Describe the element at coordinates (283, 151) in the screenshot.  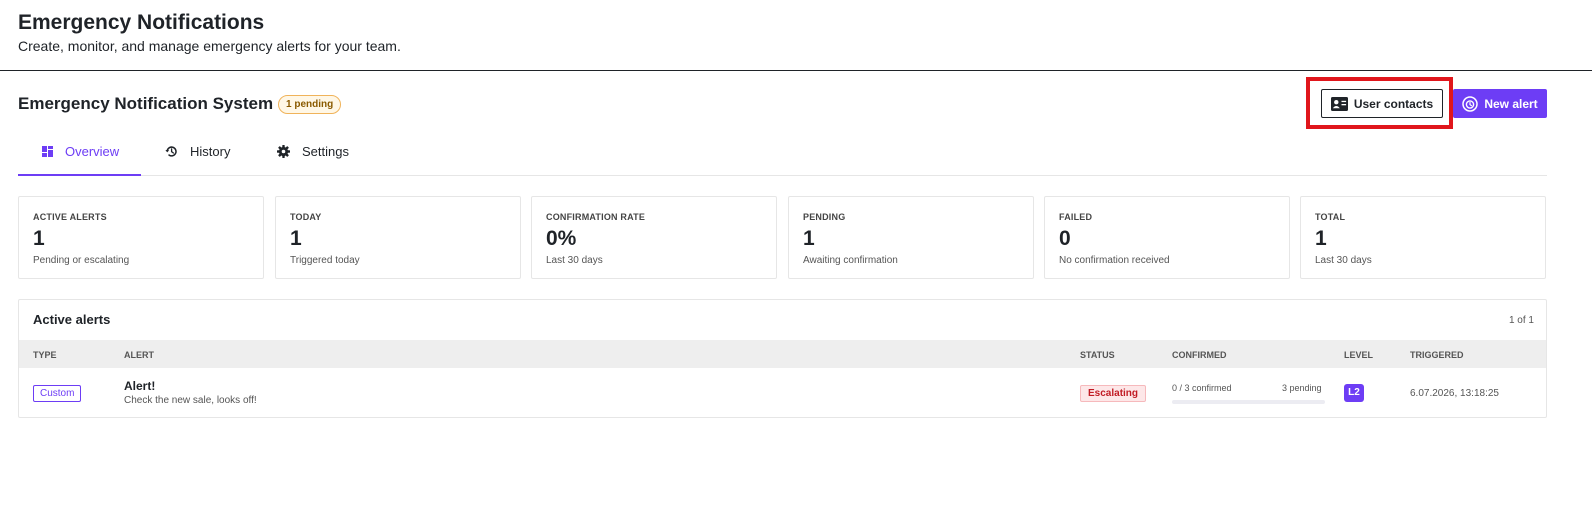
I see `gear-icon` at that location.